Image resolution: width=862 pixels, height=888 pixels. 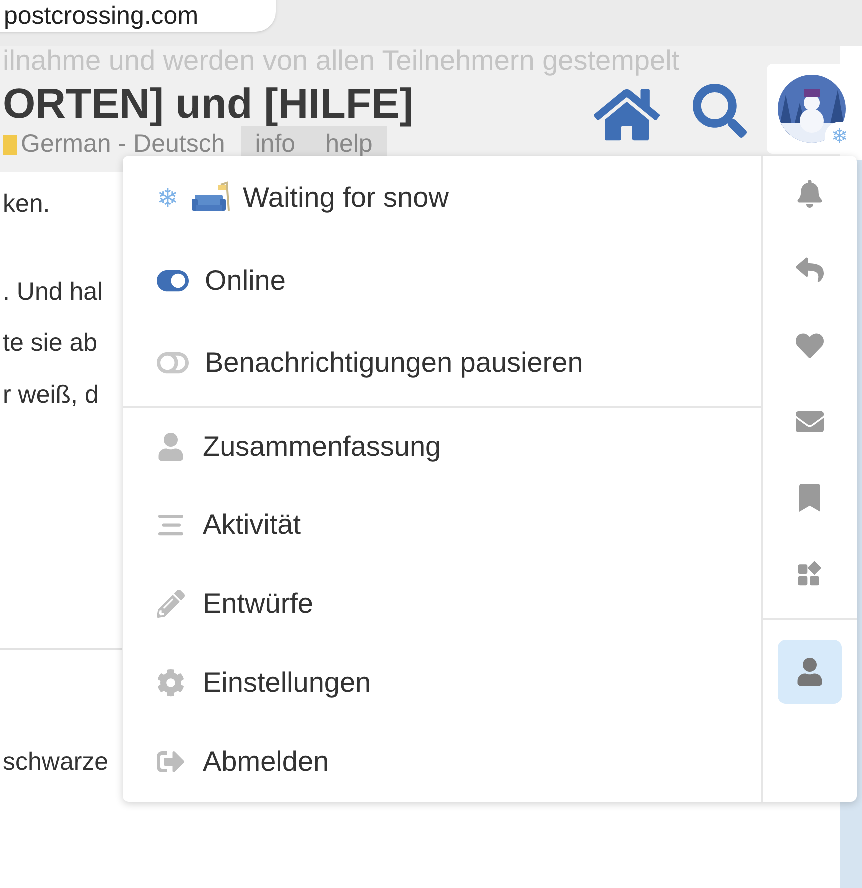 I want to click on category-badge-icon, so click(x=10, y=144).